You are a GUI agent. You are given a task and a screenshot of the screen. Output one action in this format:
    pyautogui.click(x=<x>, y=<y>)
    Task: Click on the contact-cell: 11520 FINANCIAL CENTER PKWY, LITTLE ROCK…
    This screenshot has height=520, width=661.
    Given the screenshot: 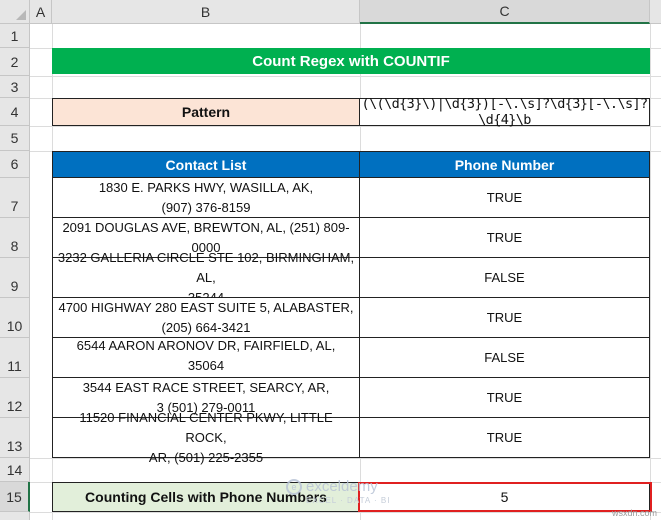 What is the action you would take?
    pyautogui.click(x=206, y=437)
    